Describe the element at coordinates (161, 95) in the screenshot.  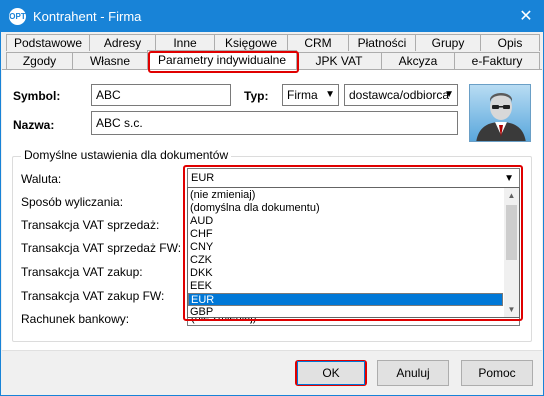
I see `symbol-input: ABC` at that location.